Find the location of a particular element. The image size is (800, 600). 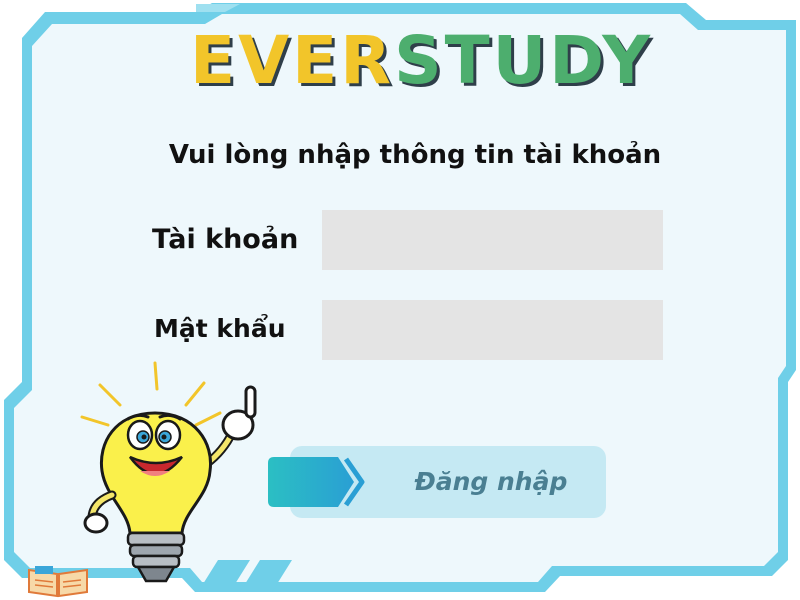

login-button: Đăng nhập is located at coordinates (436, 482).